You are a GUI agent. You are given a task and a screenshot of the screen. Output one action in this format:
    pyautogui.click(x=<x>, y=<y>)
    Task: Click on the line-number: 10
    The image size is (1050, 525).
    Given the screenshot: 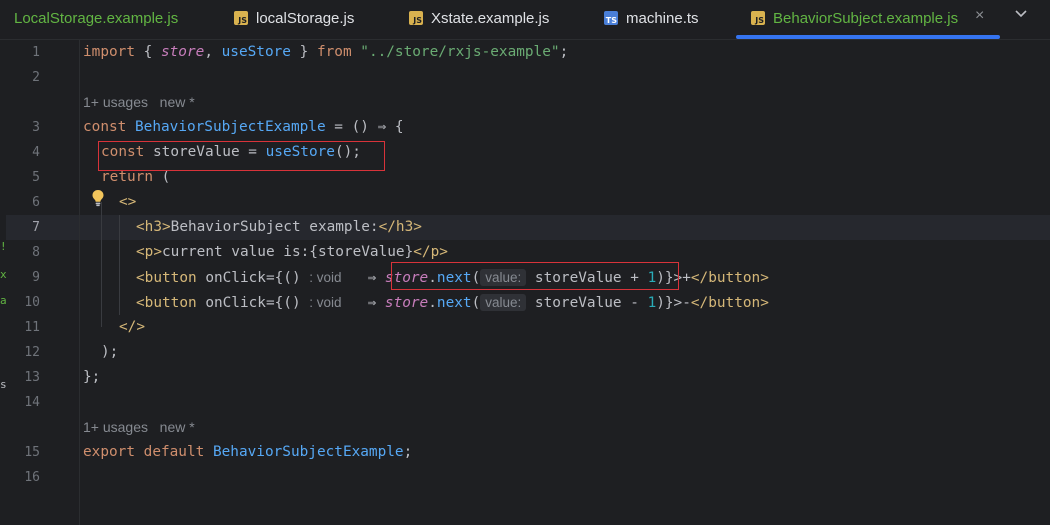 What is the action you would take?
    pyautogui.click(x=32, y=302)
    